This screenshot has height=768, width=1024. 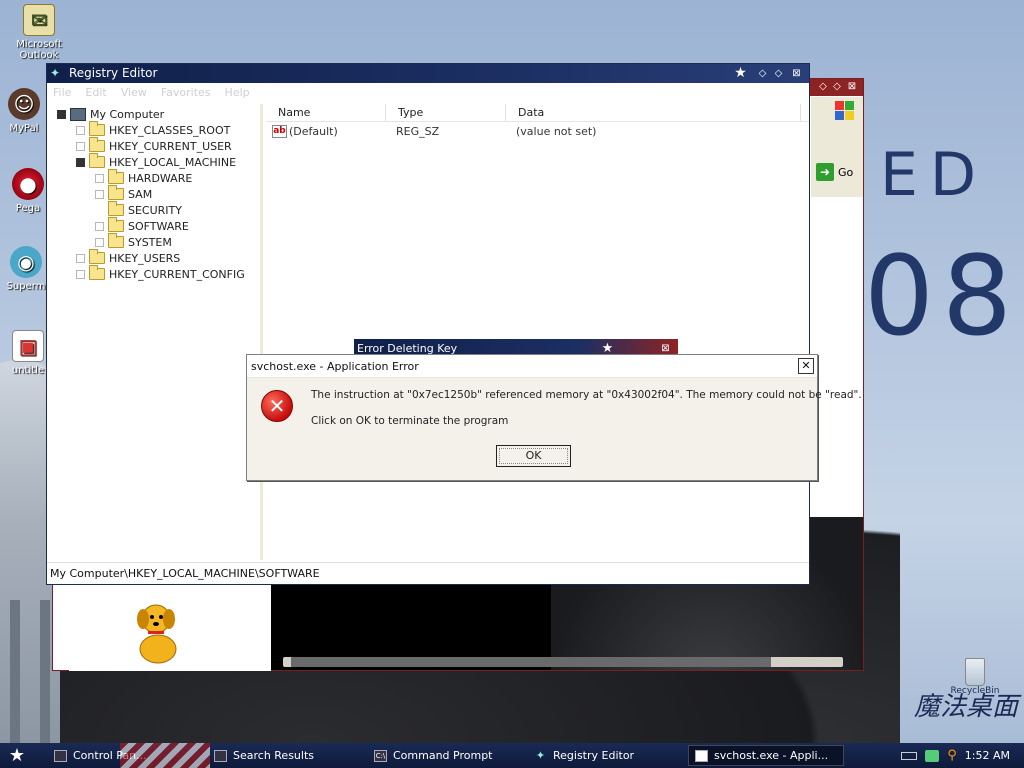 What do you see at coordinates (313, 131) in the screenshot?
I see `value-name: (Default)` at bounding box center [313, 131].